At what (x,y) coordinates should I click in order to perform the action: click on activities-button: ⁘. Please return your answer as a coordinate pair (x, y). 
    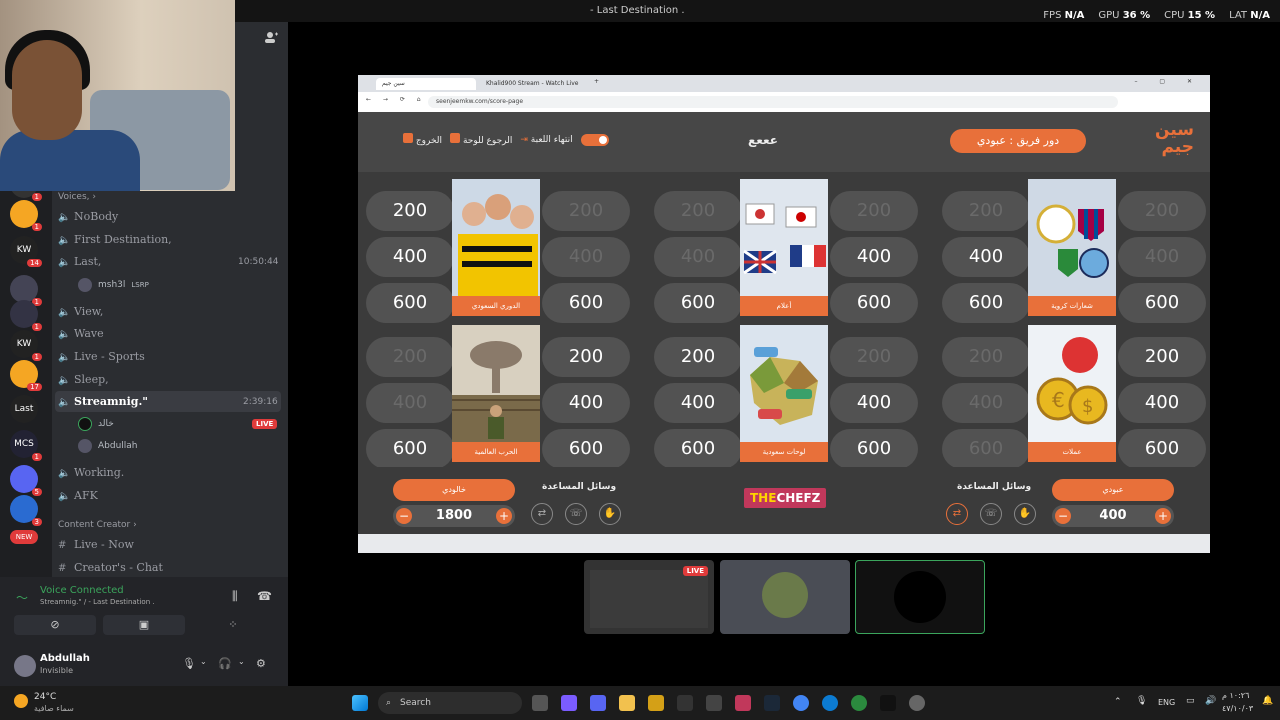
    Looking at the image, I should click on (233, 625).